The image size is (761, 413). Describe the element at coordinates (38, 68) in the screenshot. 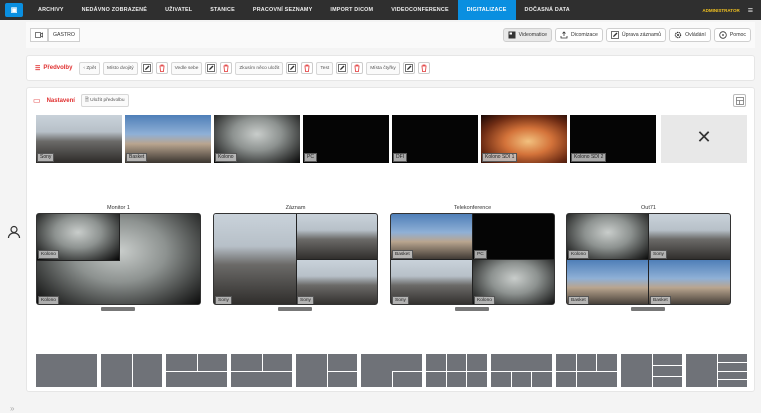

I see `list-icon: ☰` at that location.